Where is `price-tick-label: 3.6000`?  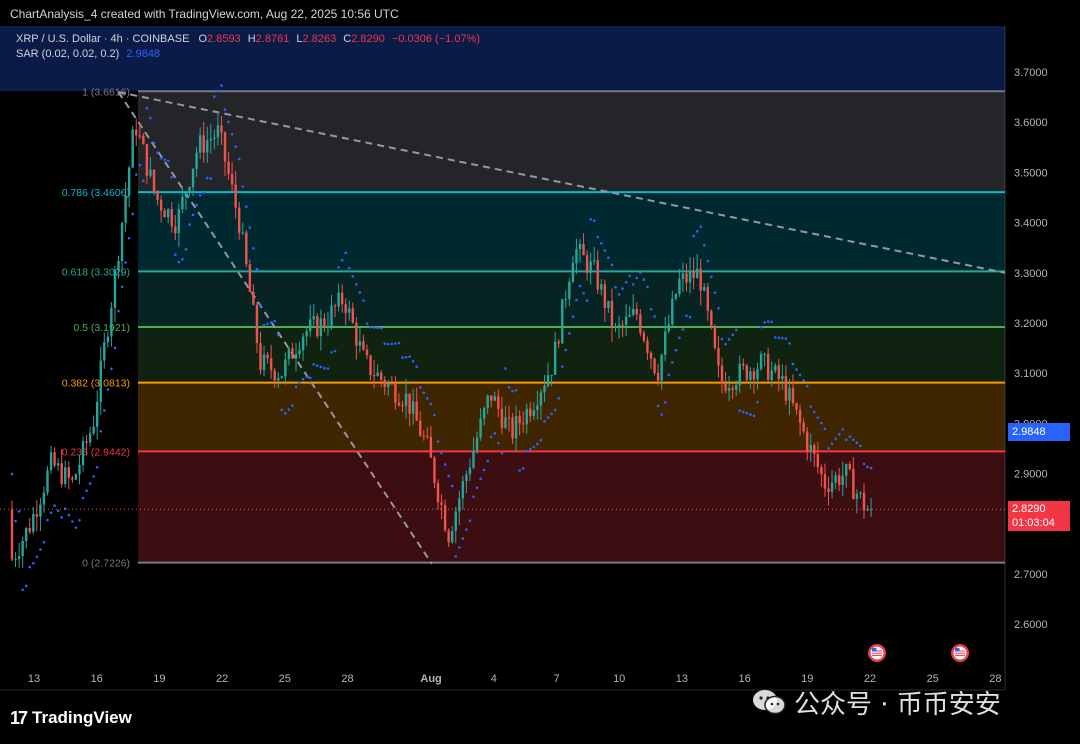
price-tick-label: 3.6000 is located at coordinates (1031, 123).